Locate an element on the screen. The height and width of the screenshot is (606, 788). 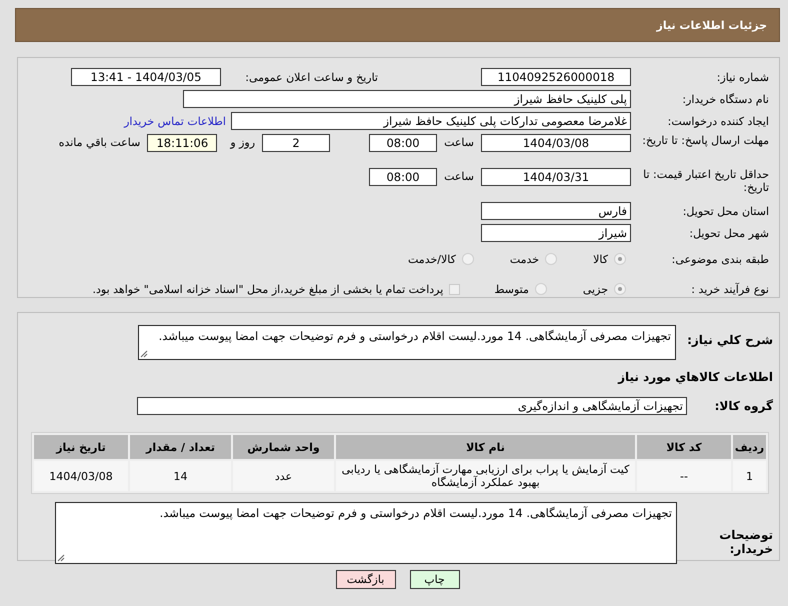
field-label: شماره نیاز: is located at coordinates (743, 77).